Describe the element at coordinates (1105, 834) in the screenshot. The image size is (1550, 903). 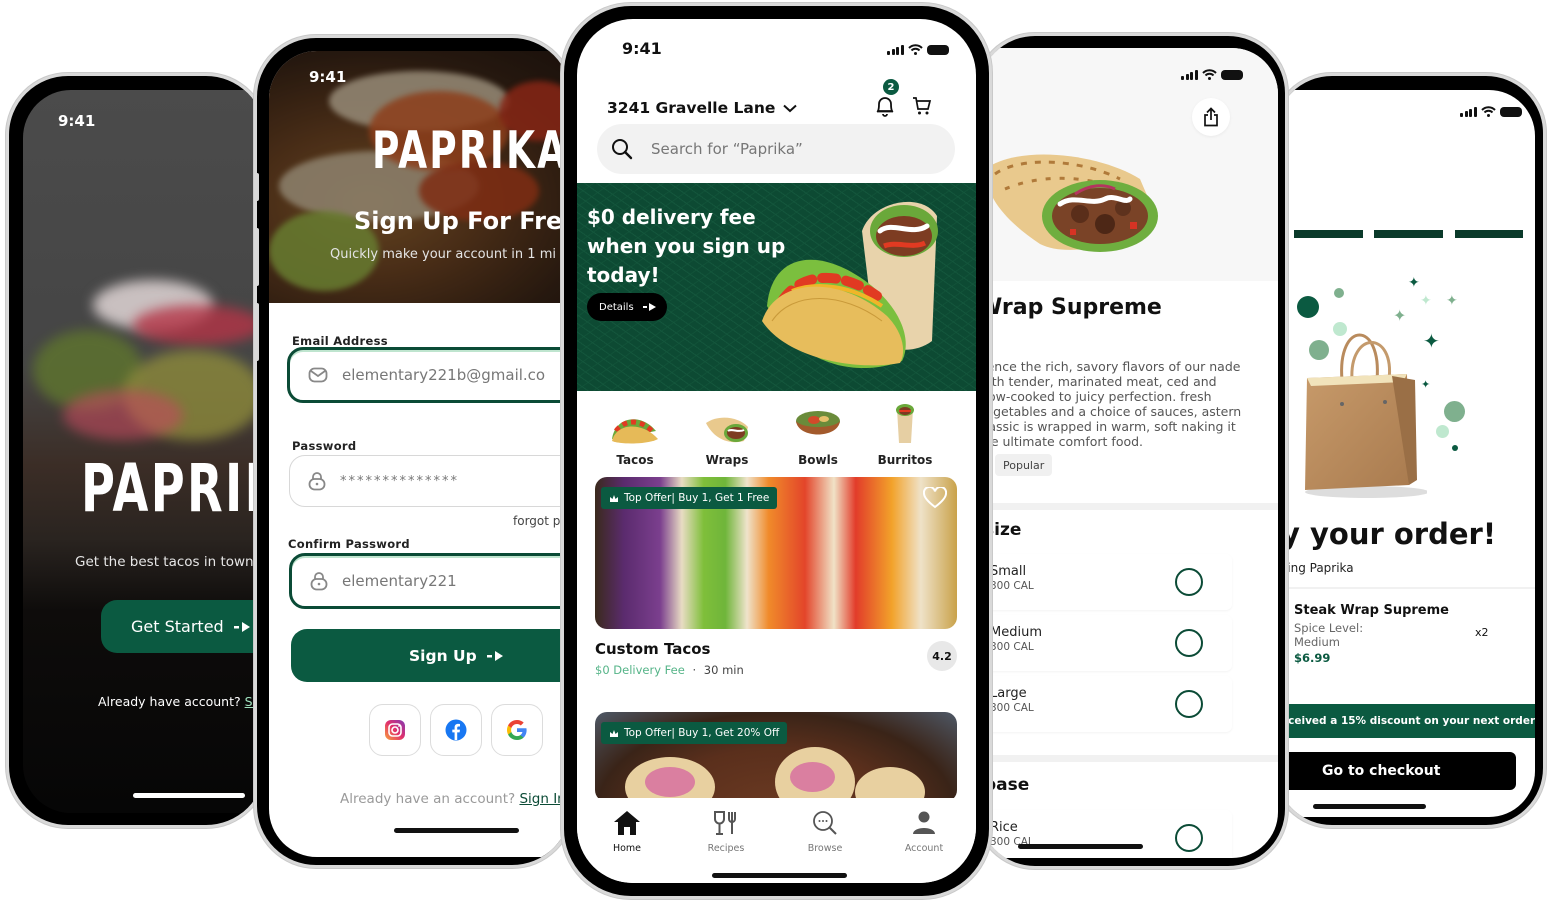
I see `base-option-rice: Rice 300 CAL` at that location.